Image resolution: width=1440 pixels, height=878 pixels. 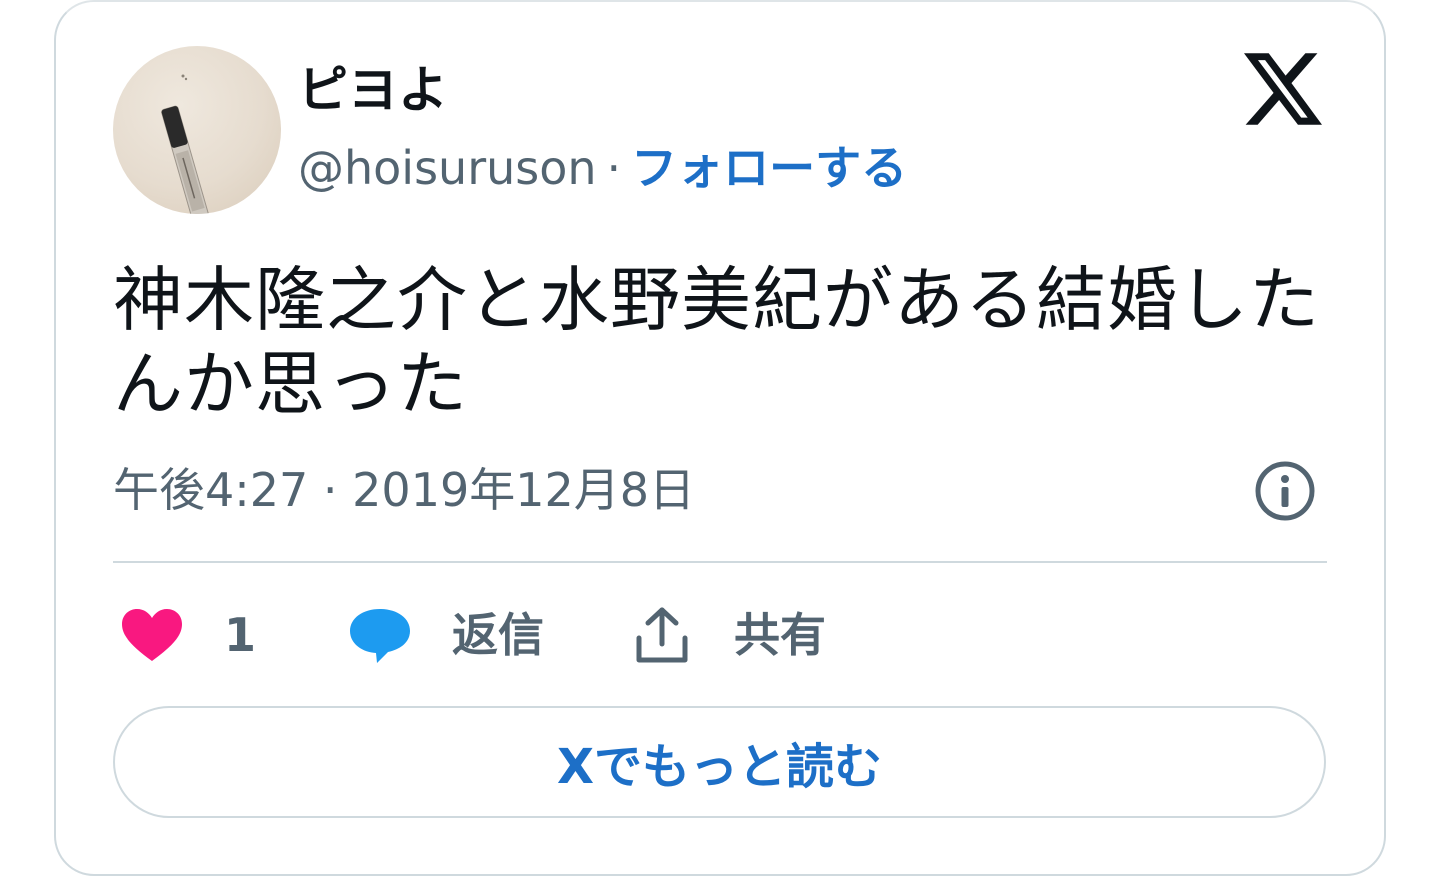 What do you see at coordinates (152, 635) in the screenshot?
I see `heart-icon` at bounding box center [152, 635].